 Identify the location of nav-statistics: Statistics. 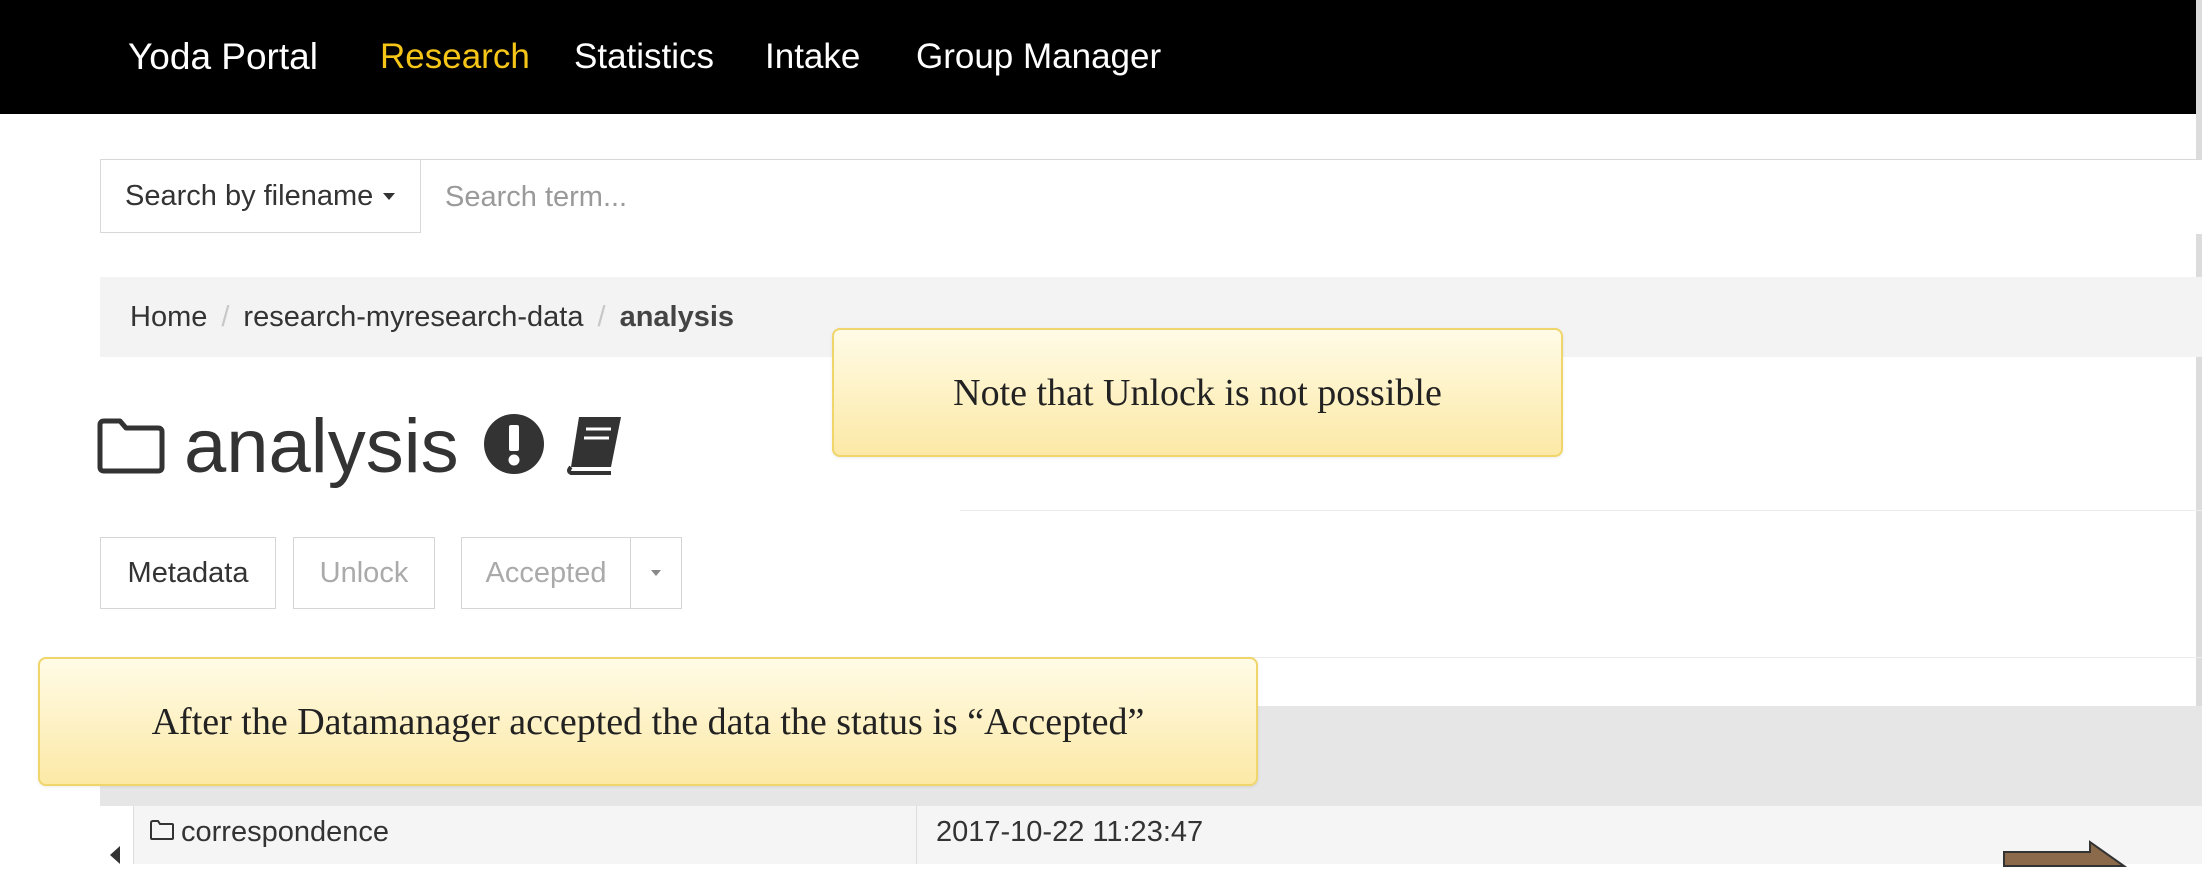
(644, 57).